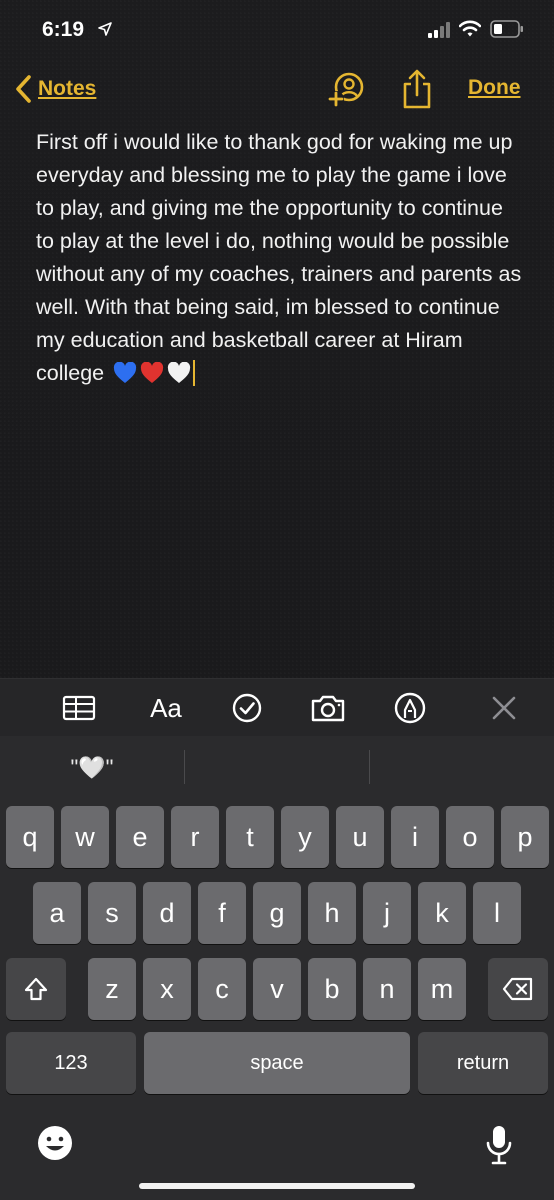 This screenshot has height=1200, width=554. I want to click on share-icon, so click(417, 89).